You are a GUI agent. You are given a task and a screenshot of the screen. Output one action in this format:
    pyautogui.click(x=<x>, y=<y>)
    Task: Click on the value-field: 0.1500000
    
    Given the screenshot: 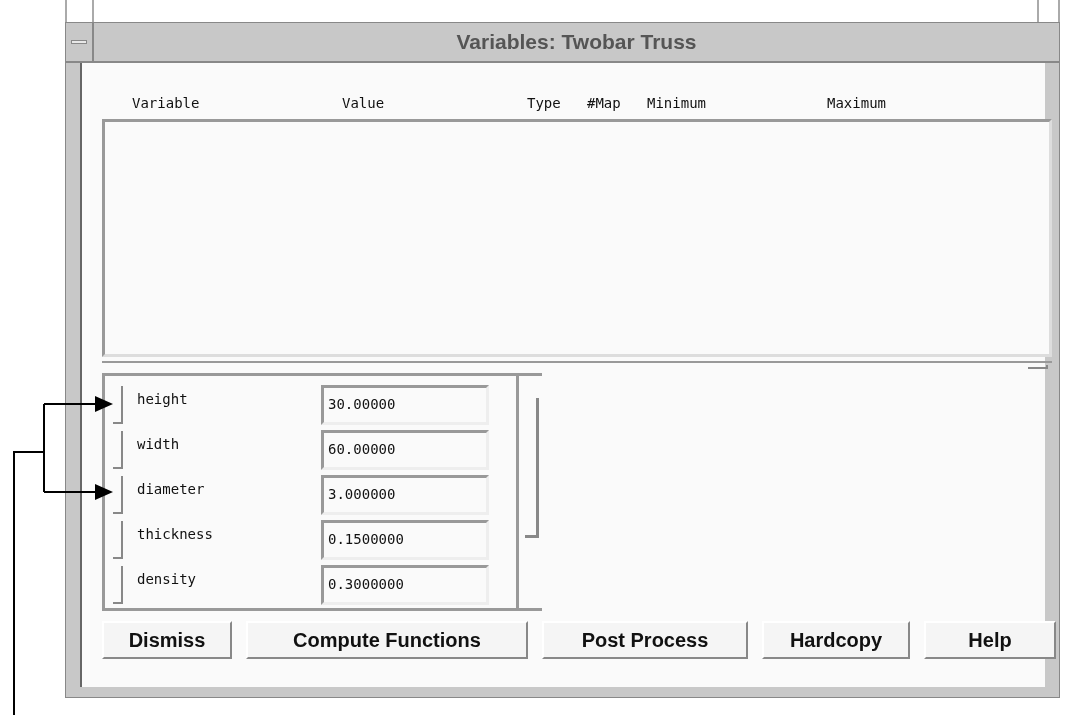 What is the action you would take?
    pyautogui.click(x=405, y=539)
    